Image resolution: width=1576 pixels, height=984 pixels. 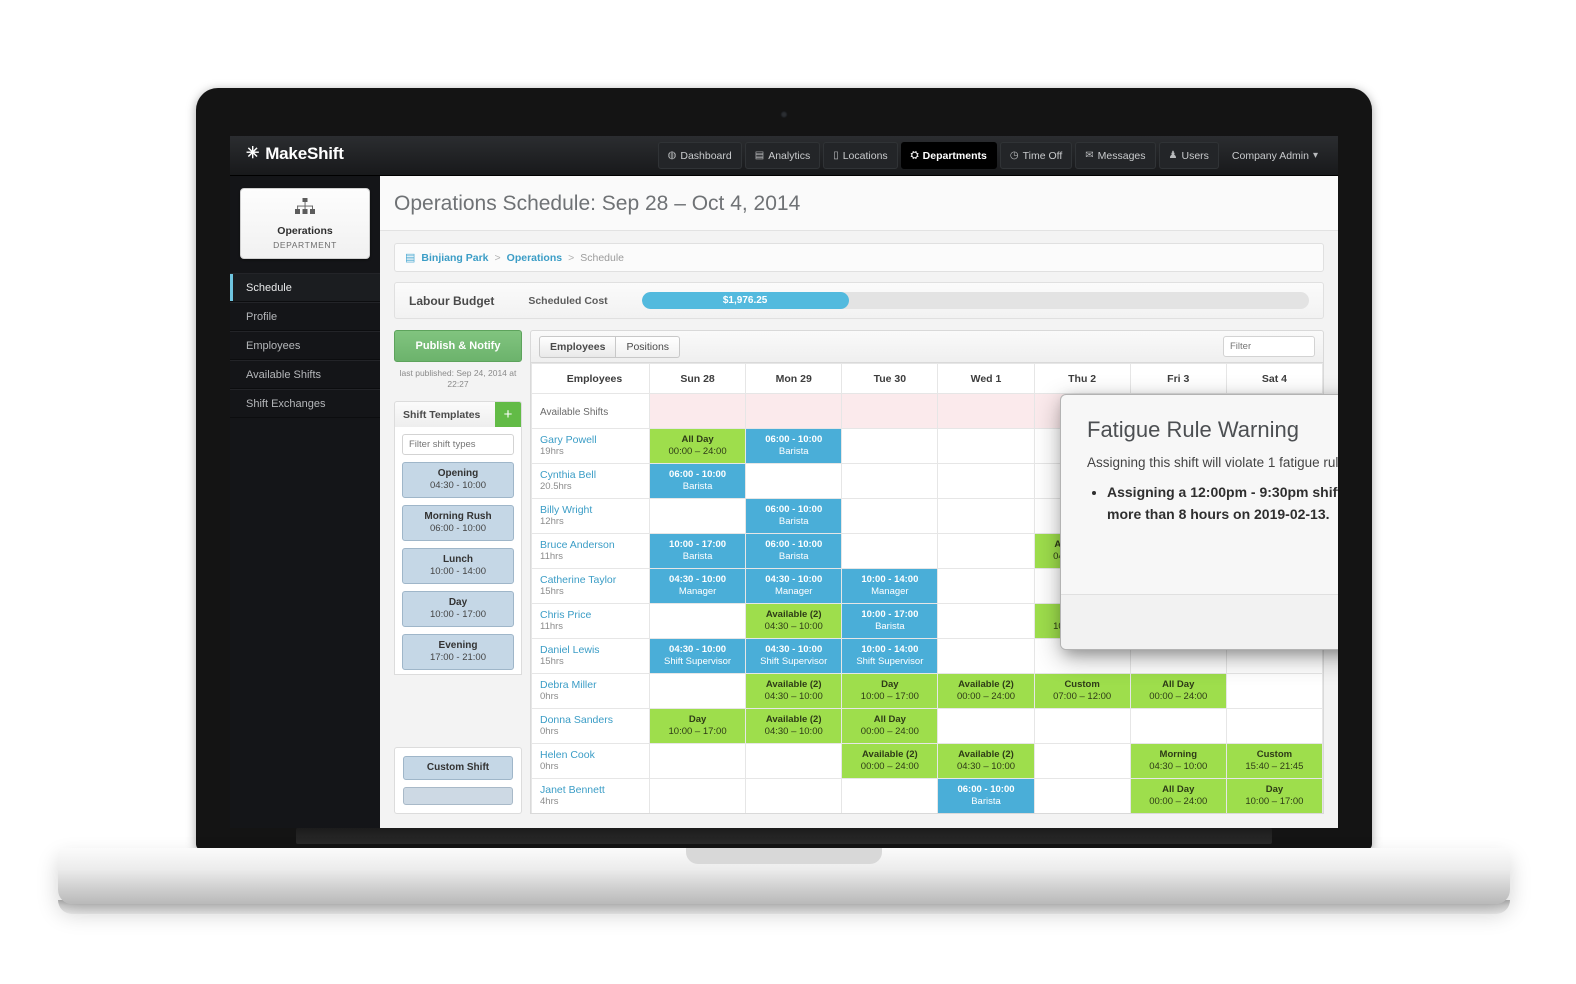 What do you see at coordinates (594, 755) in the screenshot?
I see `employee-name: Helen Cook` at bounding box center [594, 755].